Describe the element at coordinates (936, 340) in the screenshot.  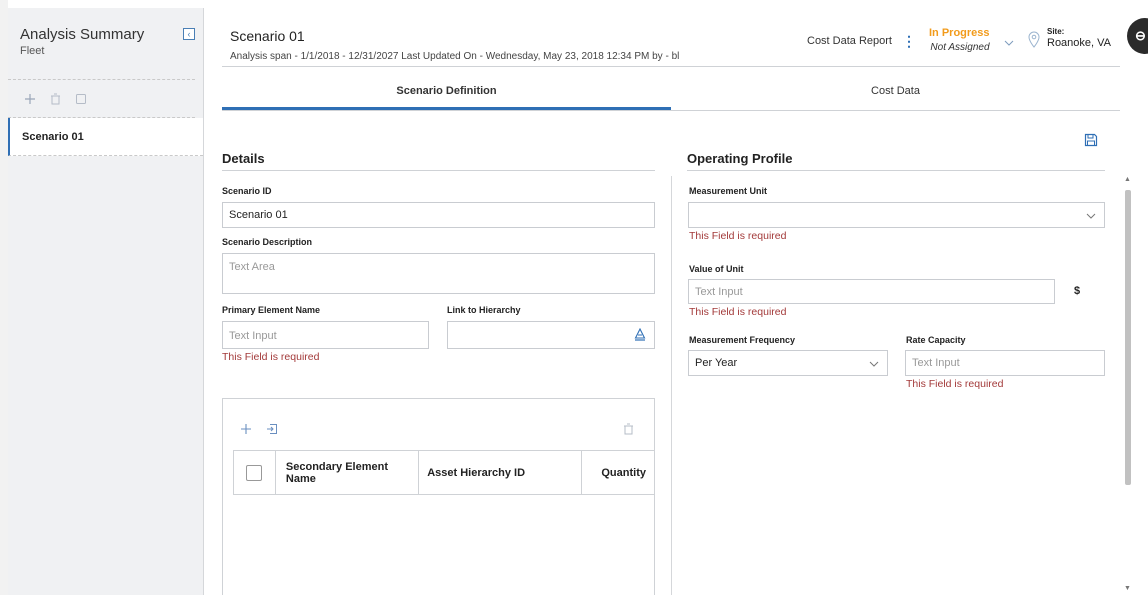
I see `rate-capacity-label: Rate Capacity` at that location.